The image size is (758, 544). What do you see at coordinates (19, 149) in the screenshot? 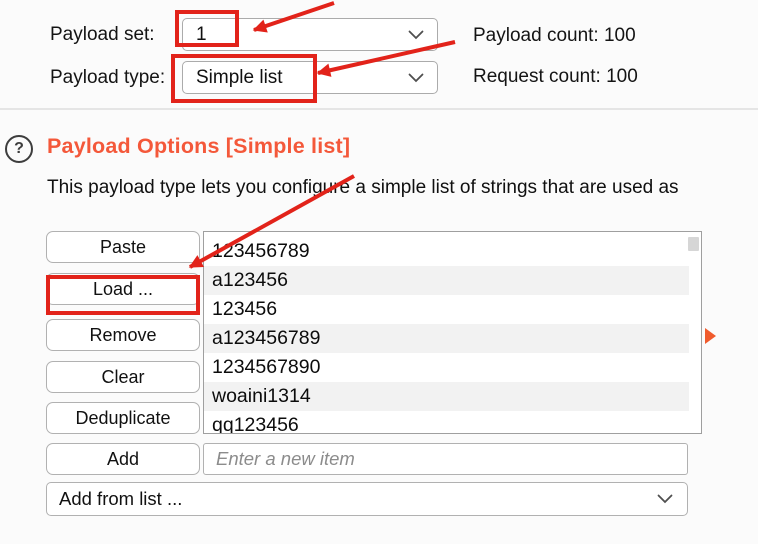
I see `help-icon: ?` at bounding box center [19, 149].